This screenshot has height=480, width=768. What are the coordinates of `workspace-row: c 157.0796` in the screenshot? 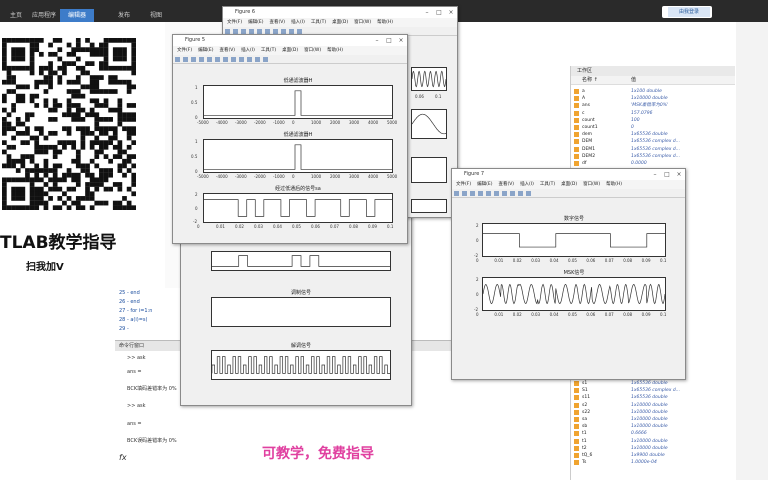 It's located at (653, 113).